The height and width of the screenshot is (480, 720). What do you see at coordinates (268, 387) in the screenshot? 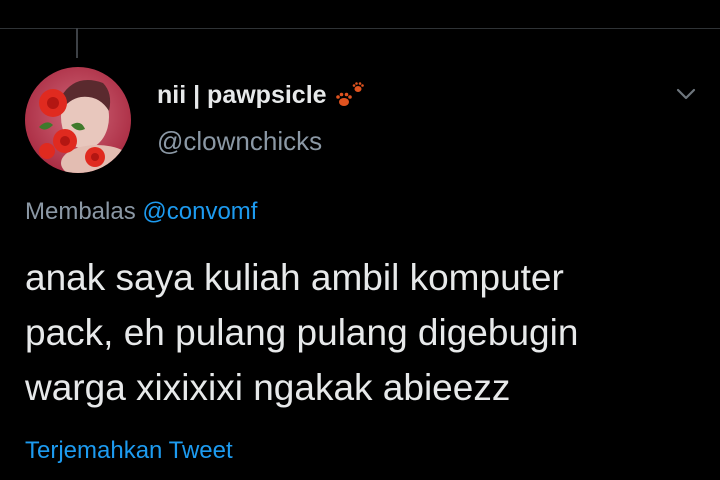
I see `tweet-text-line: warga xixixixi ngakak abieezz` at bounding box center [268, 387].